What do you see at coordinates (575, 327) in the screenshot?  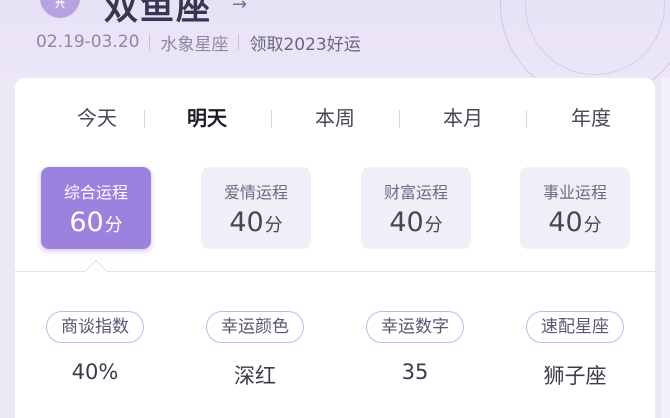 I see `info-label-pill: 速配星座` at bounding box center [575, 327].